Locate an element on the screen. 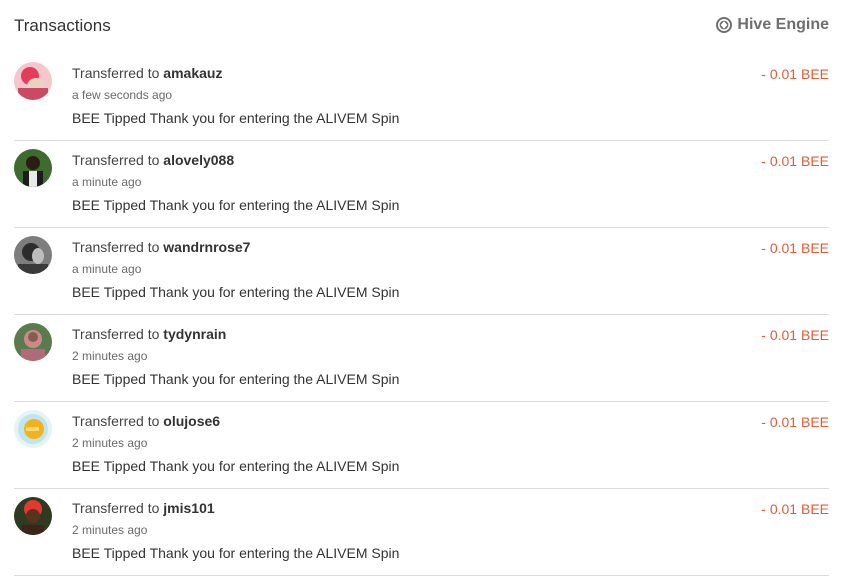 This screenshot has width=849, height=576. recipient-username: alovely088 is located at coordinates (198, 160).